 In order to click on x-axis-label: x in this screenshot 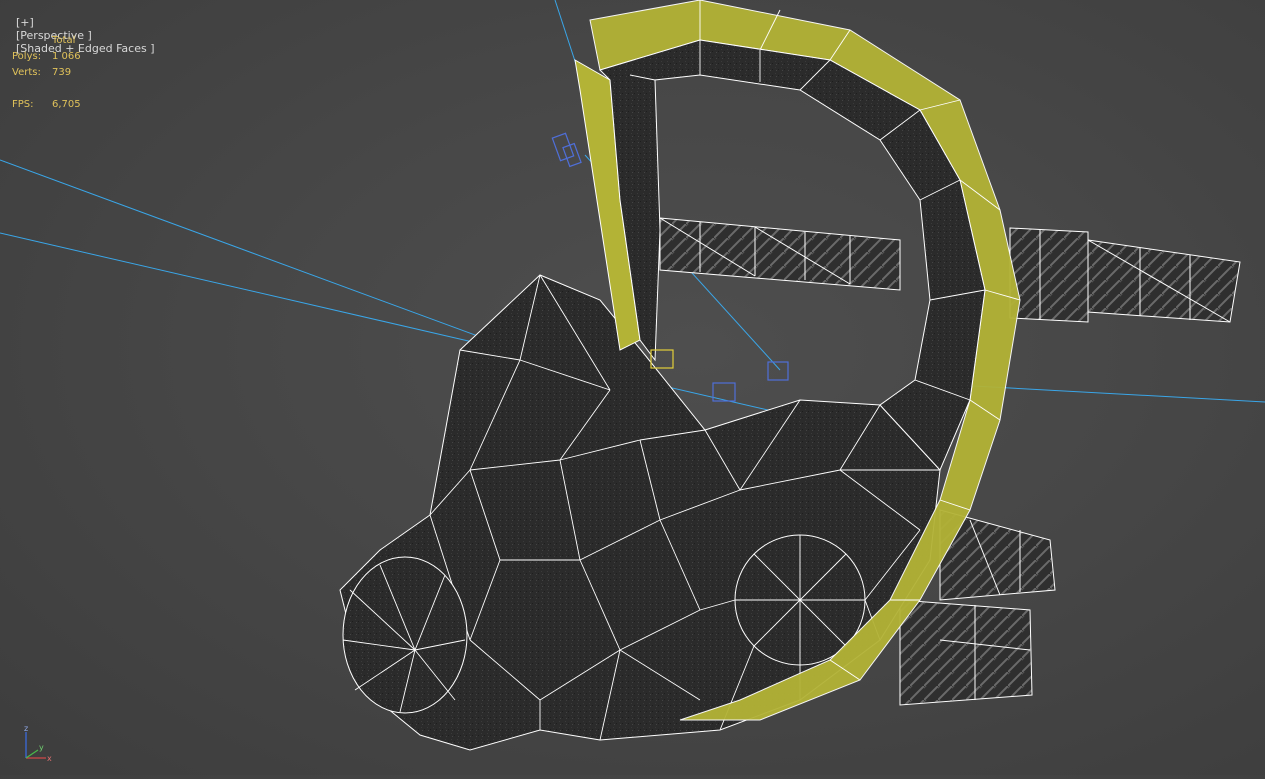, I will do `click(49, 758)`.